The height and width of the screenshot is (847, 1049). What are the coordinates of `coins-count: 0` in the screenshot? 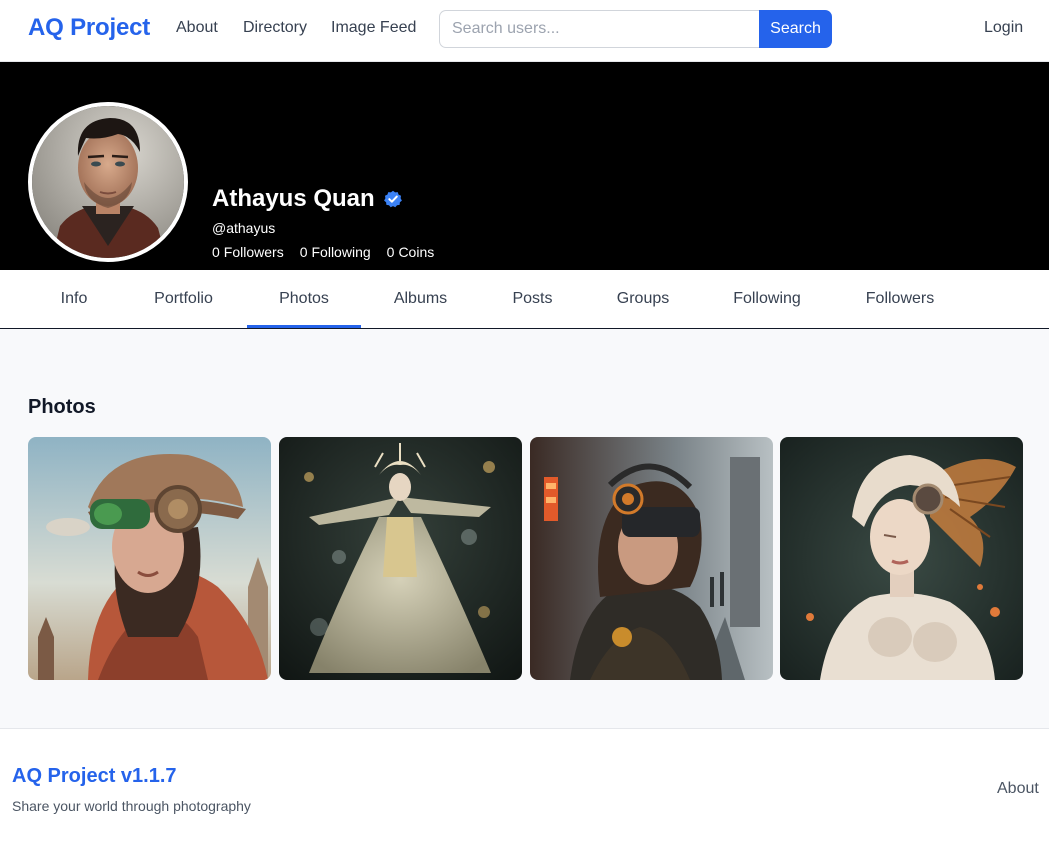 It's located at (390, 252).